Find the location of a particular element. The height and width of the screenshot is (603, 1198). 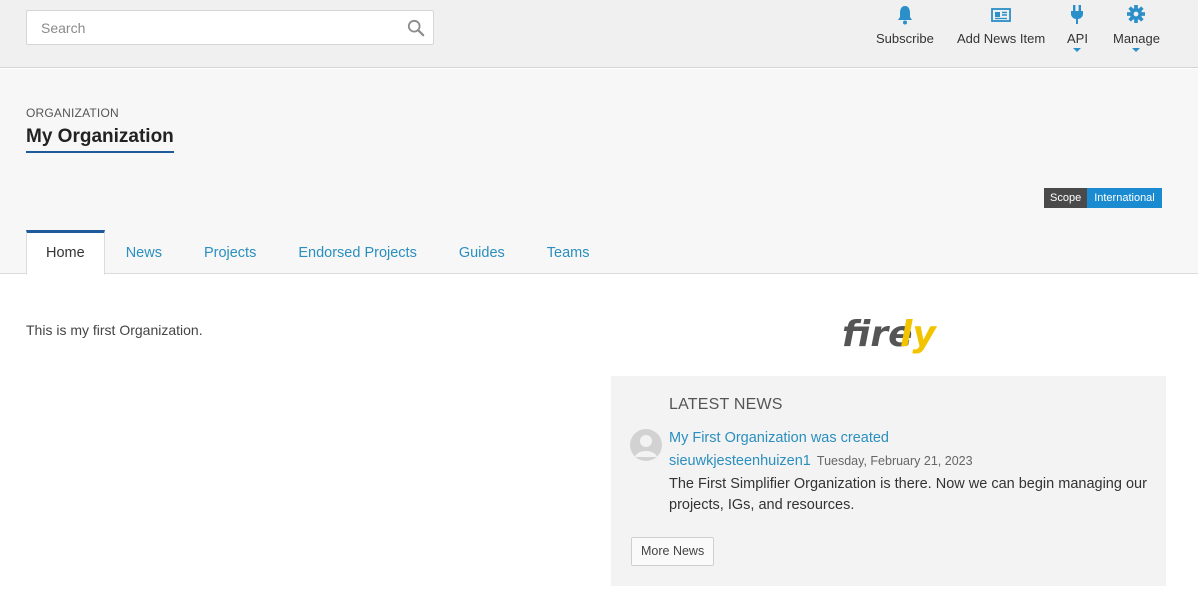

page-kicker: ORGANIZATION is located at coordinates (72, 113).